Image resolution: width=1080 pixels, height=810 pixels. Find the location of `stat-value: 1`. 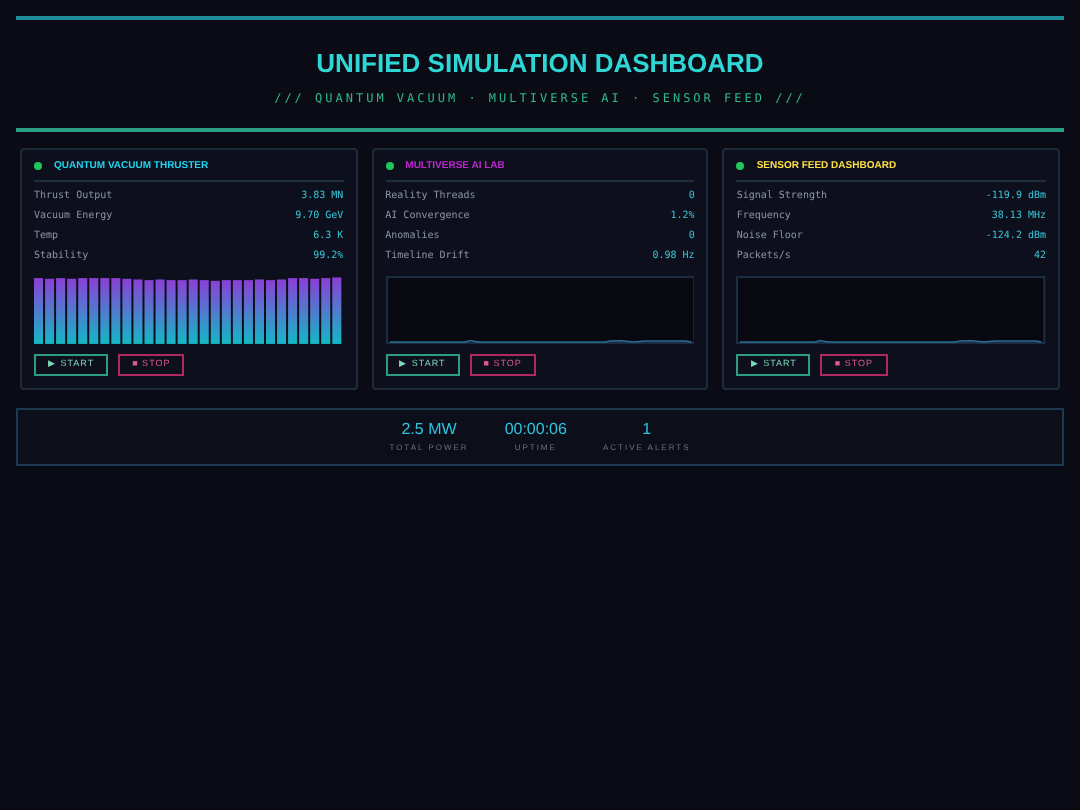

stat-value: 1 is located at coordinates (647, 429).